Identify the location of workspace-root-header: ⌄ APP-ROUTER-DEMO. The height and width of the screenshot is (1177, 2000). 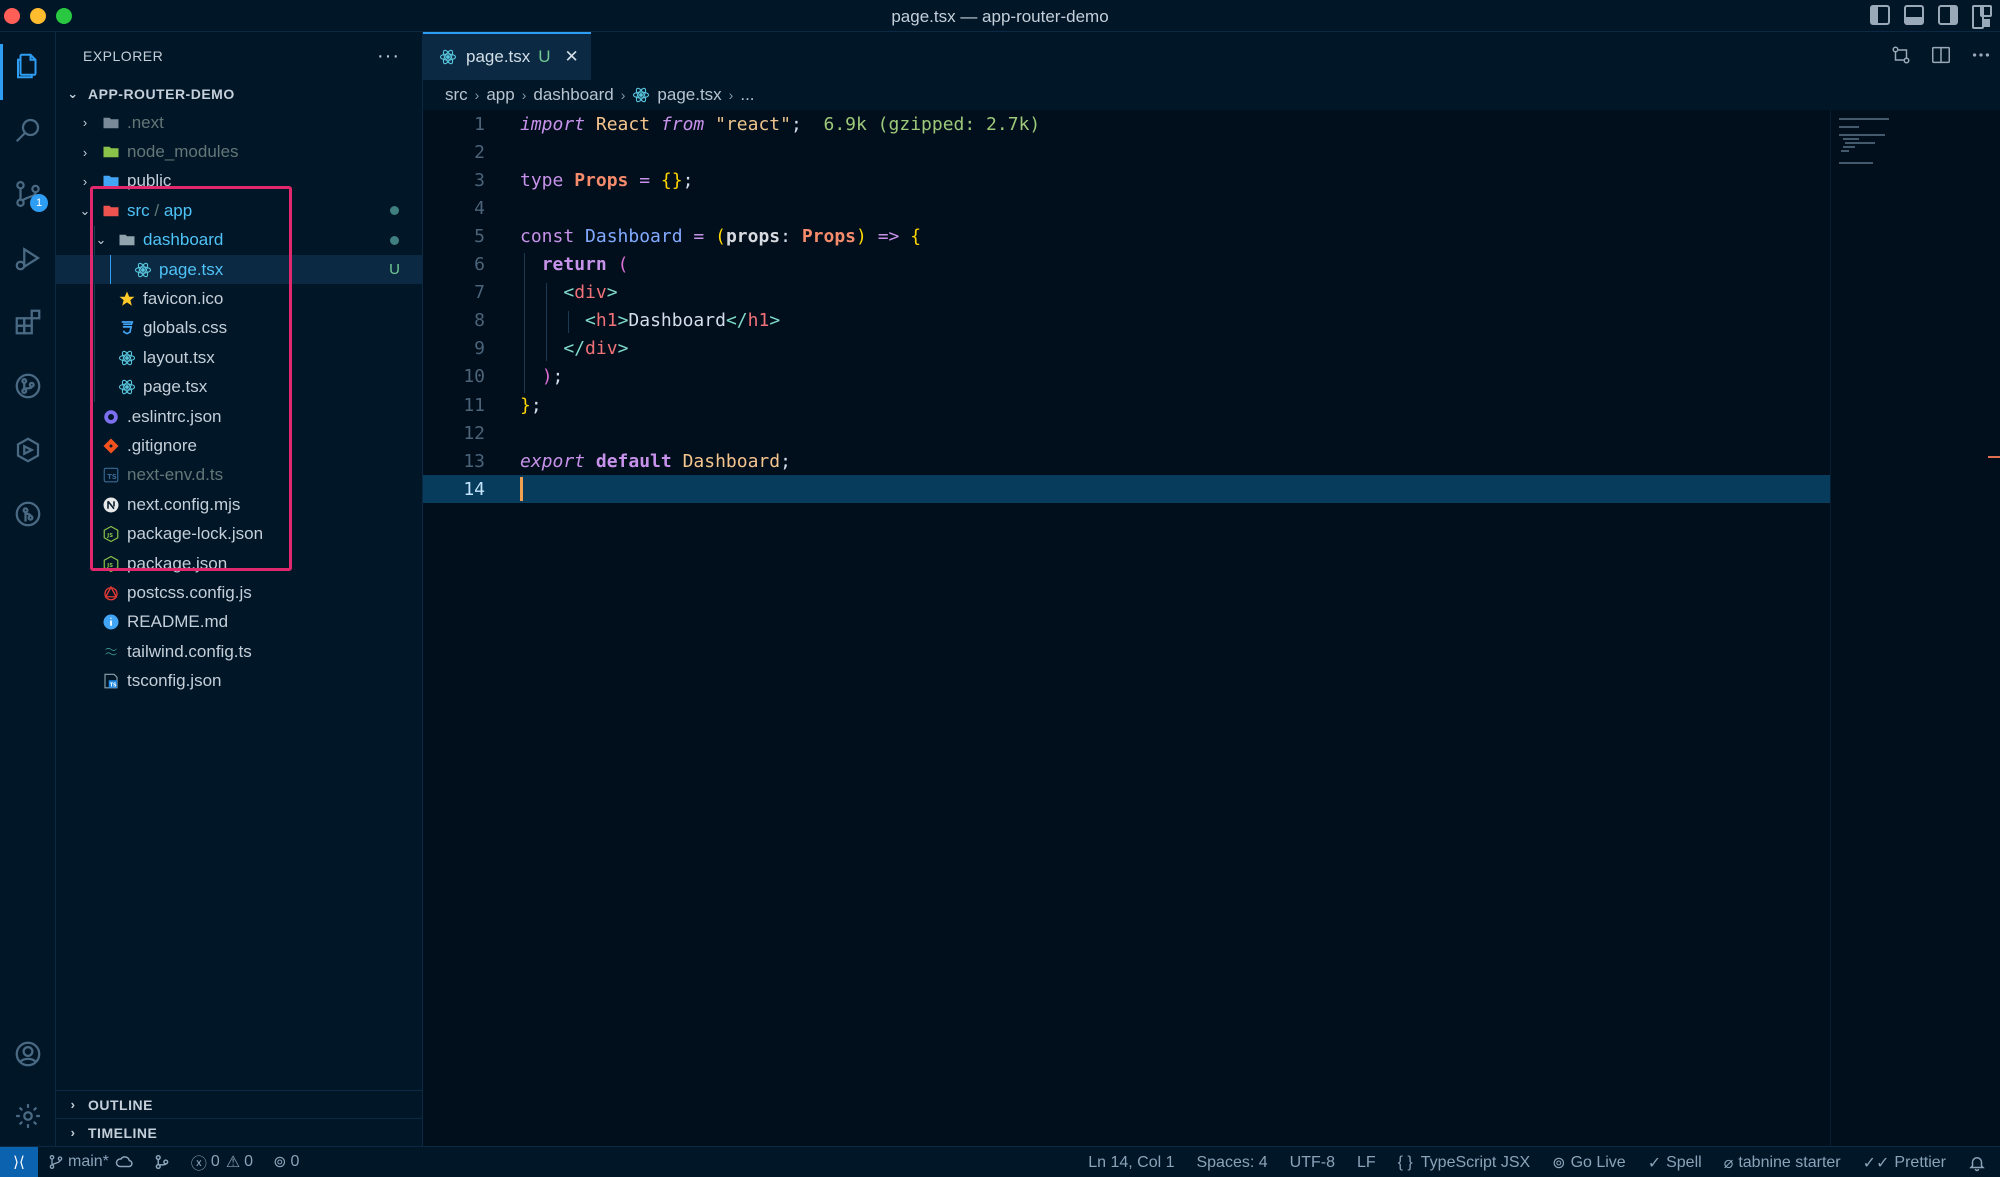
(239, 94).